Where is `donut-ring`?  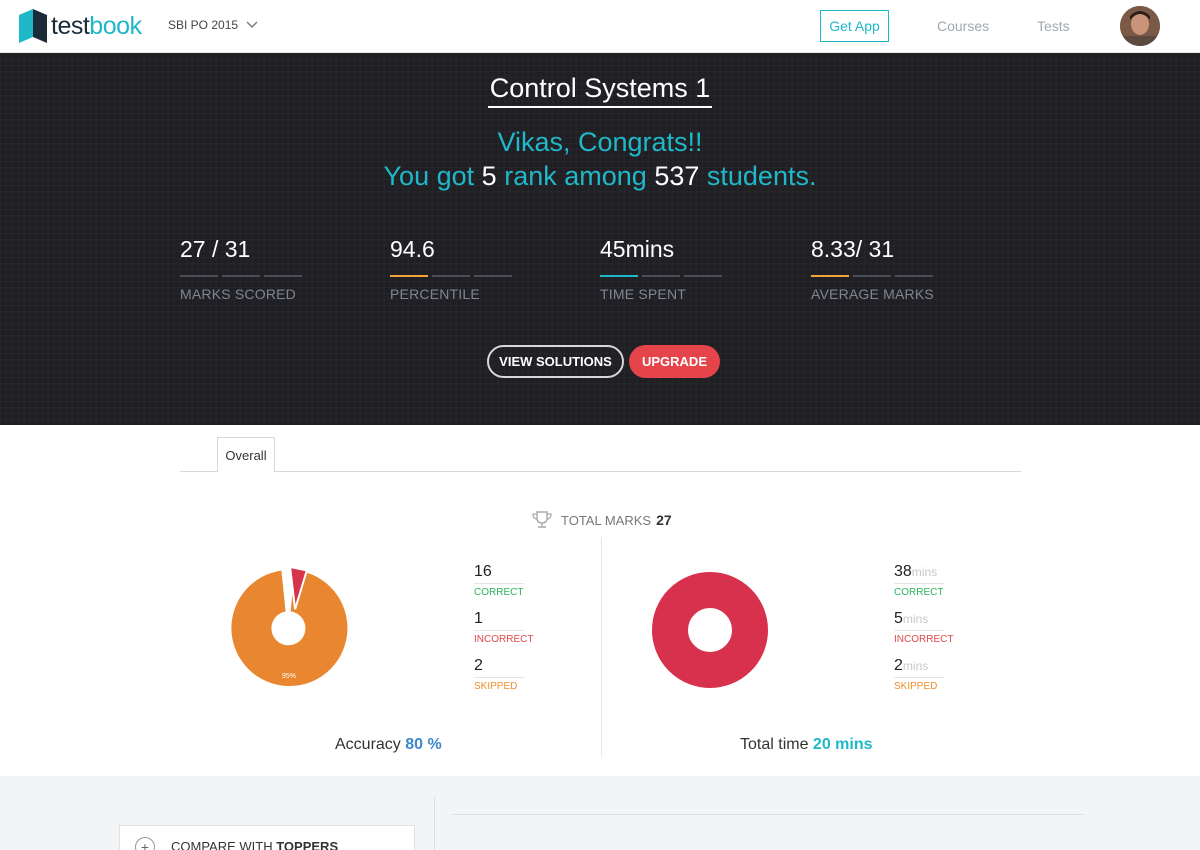 donut-ring is located at coordinates (710, 630).